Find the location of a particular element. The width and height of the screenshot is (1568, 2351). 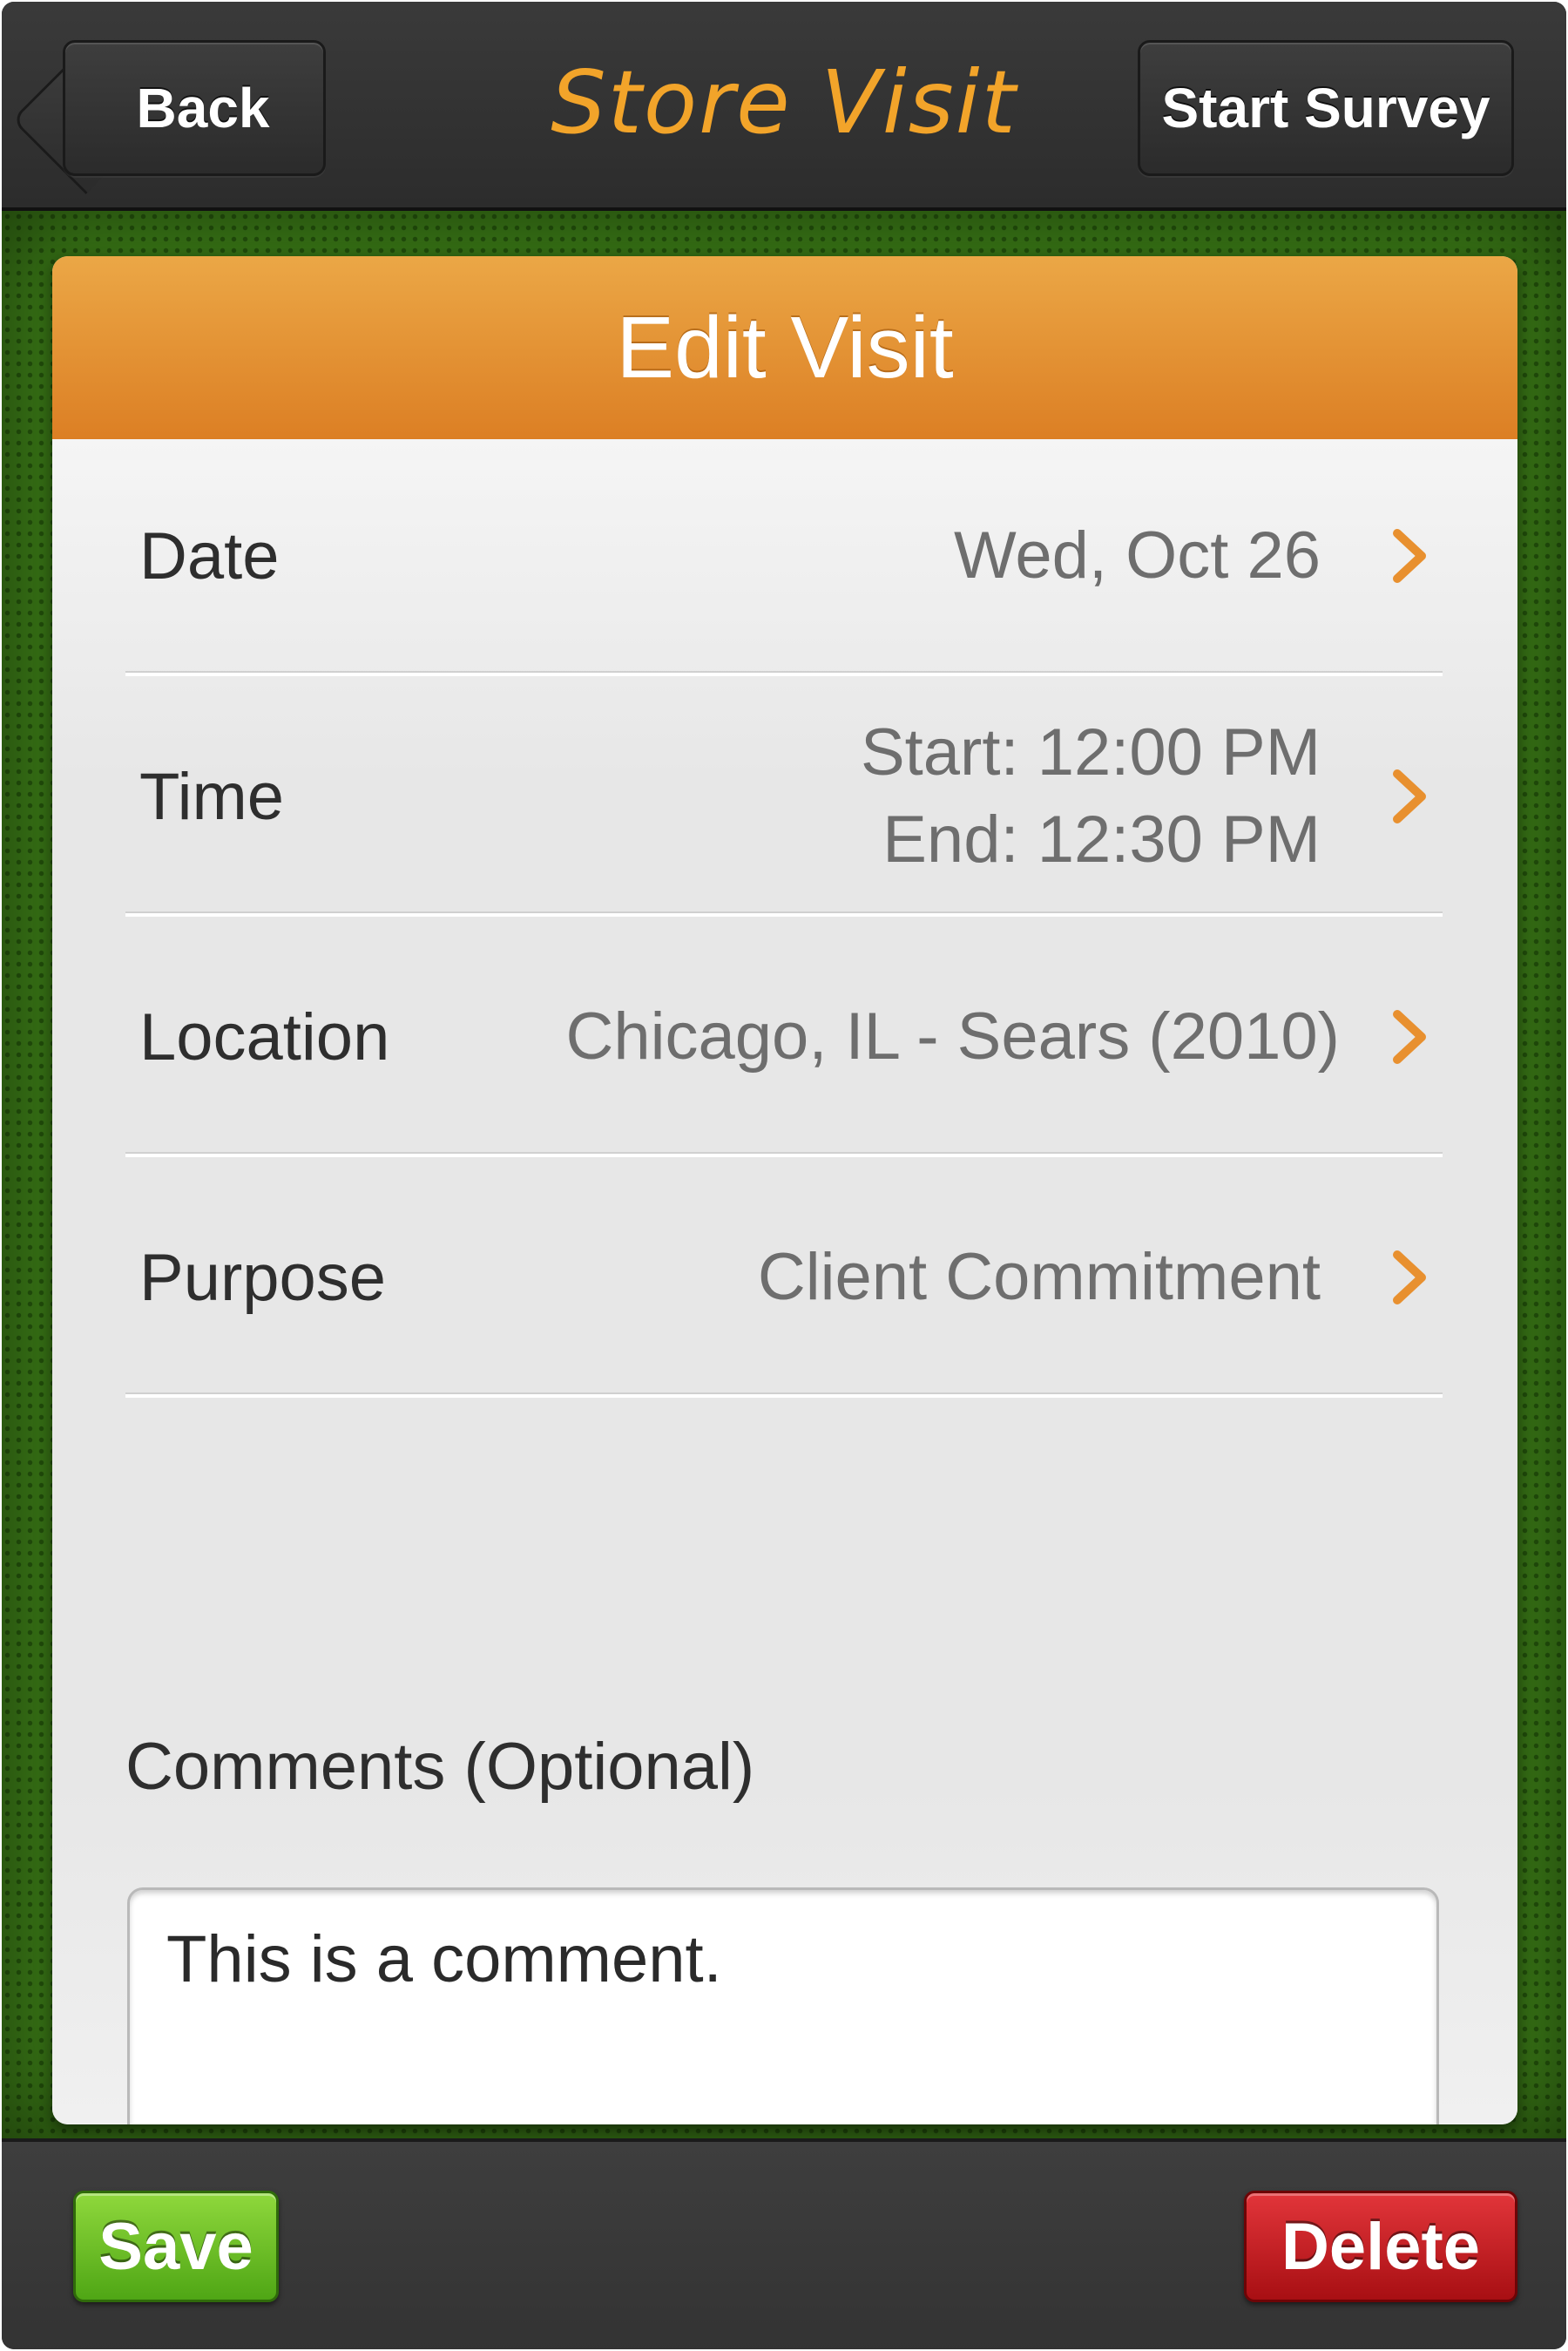

purpose-label: Purpose is located at coordinates (263, 1277).